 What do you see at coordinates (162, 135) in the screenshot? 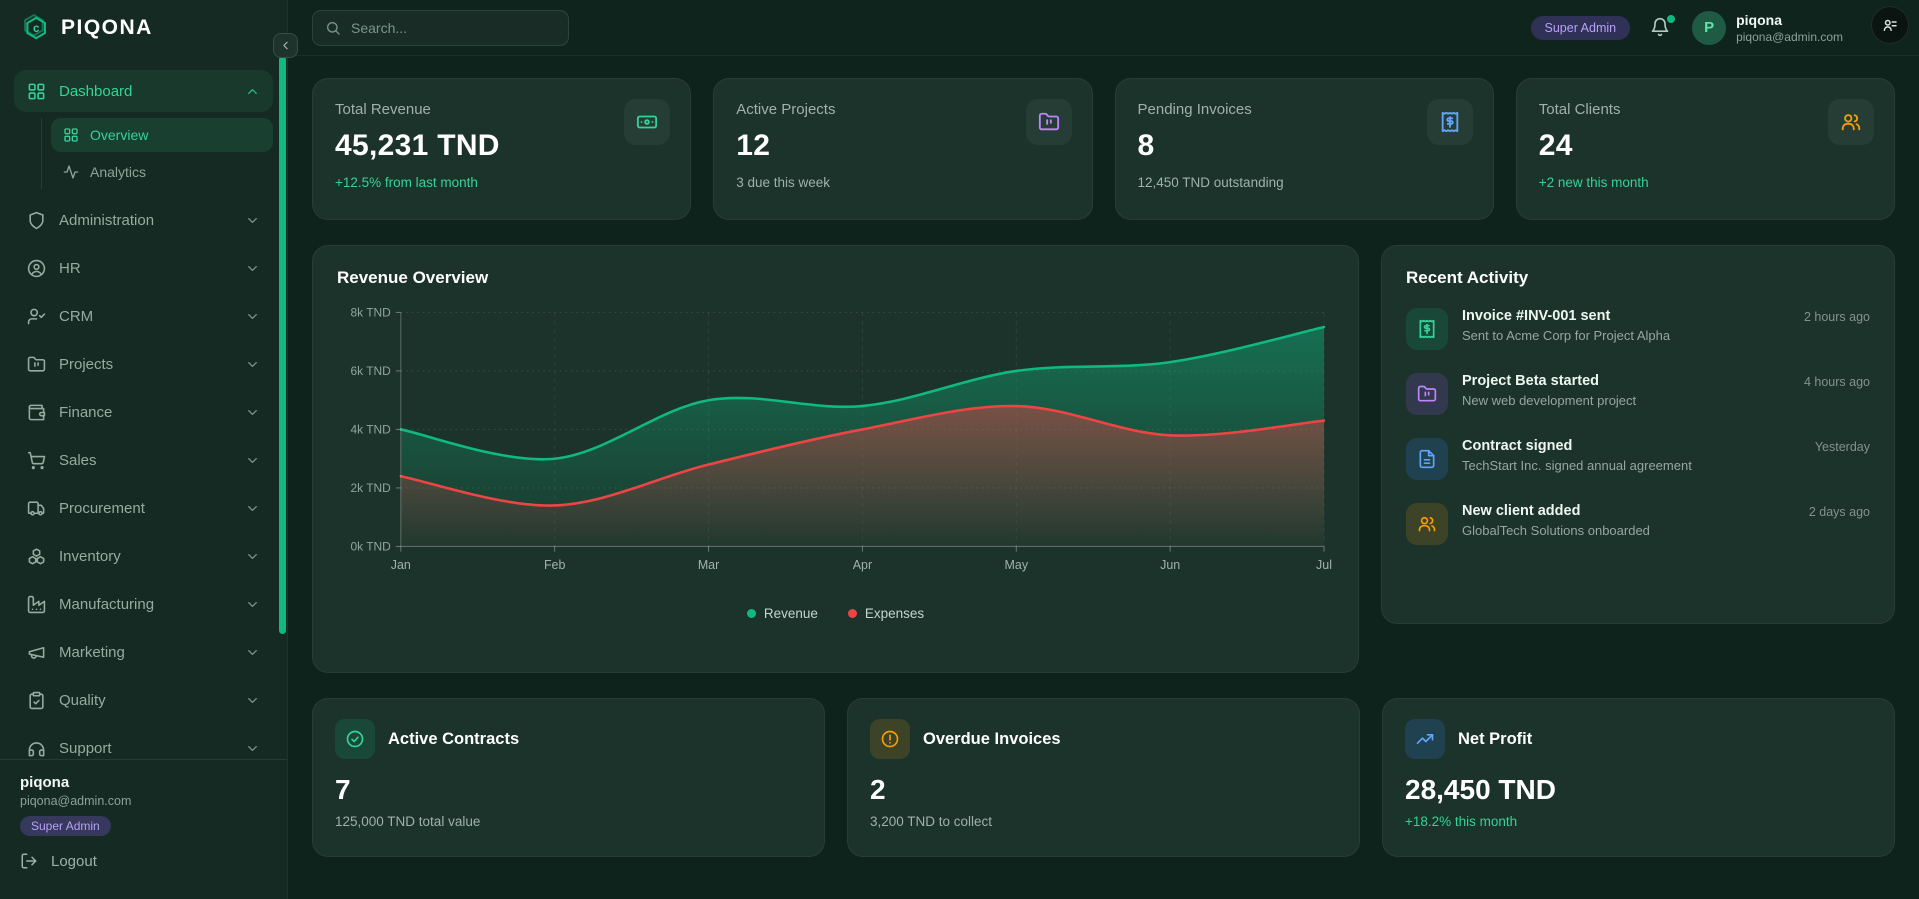
I see `sidebar-subitem-overview: Overview` at bounding box center [162, 135].